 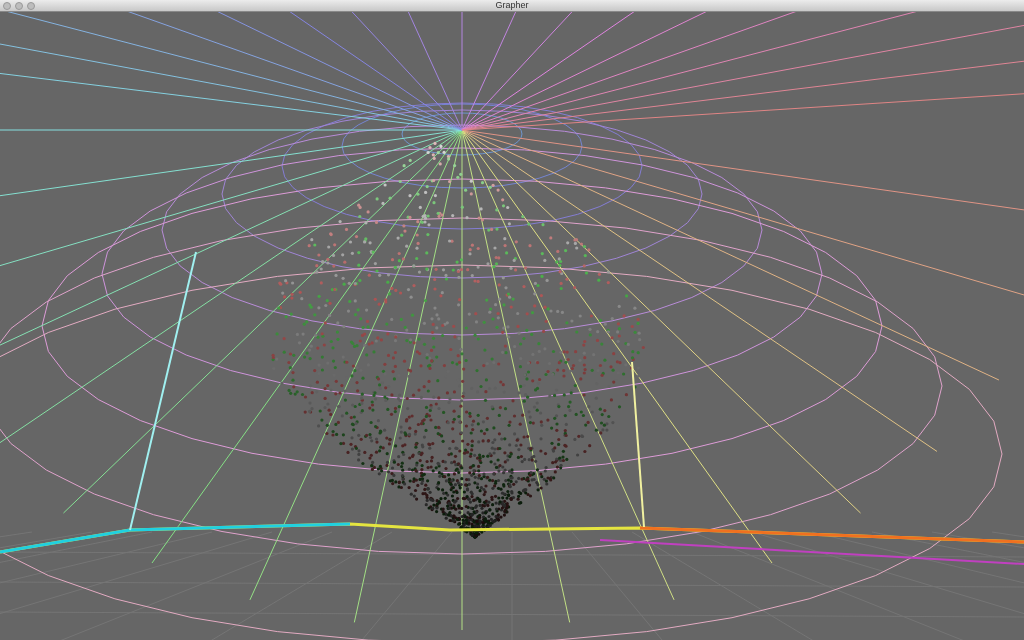 I want to click on close-button, so click(x=7, y=5).